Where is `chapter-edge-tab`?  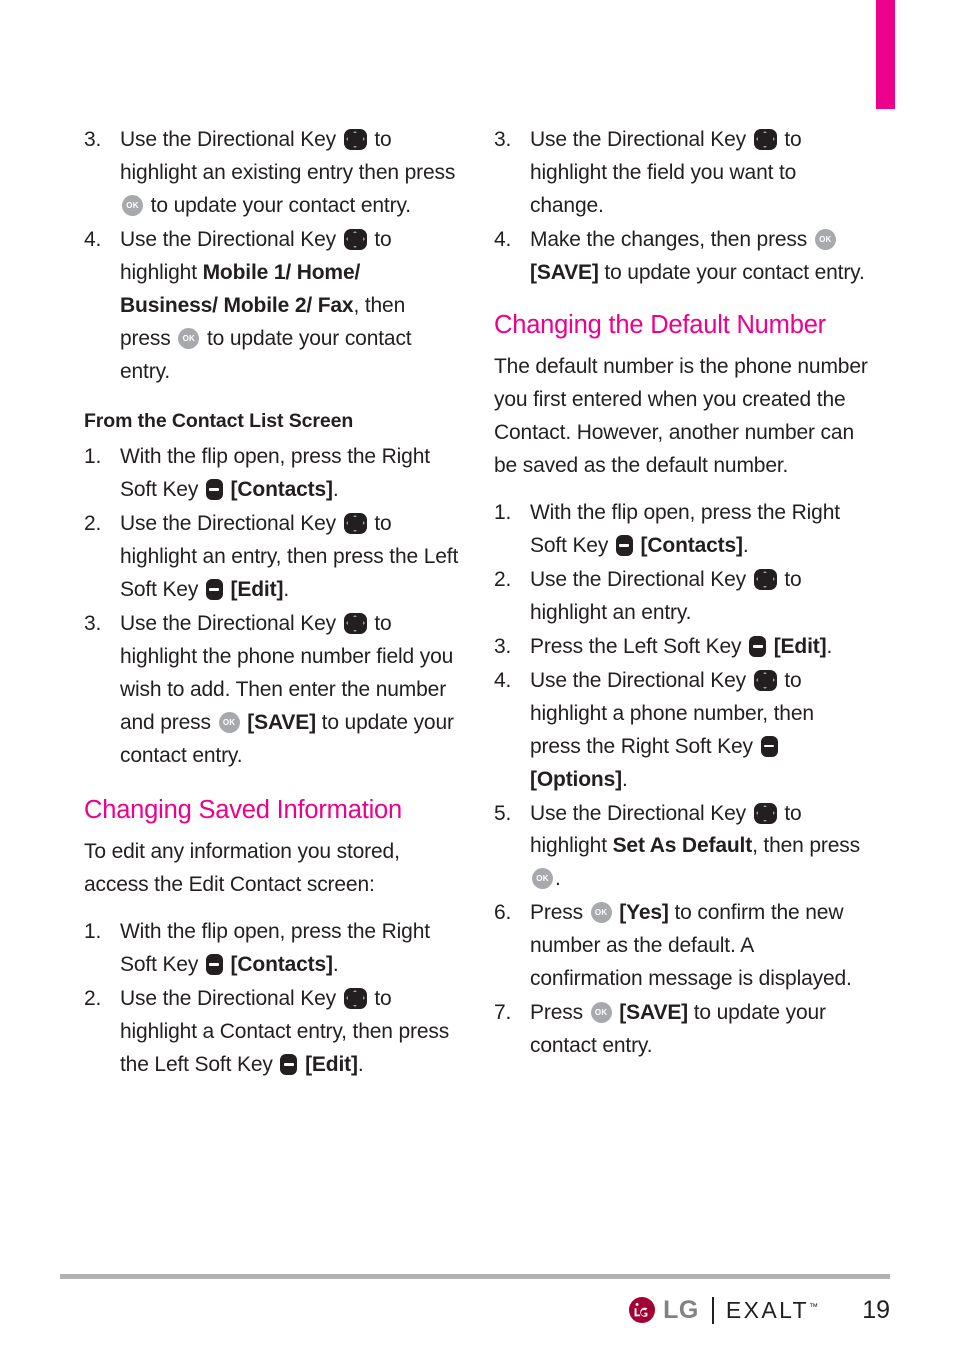 chapter-edge-tab is located at coordinates (885, 54).